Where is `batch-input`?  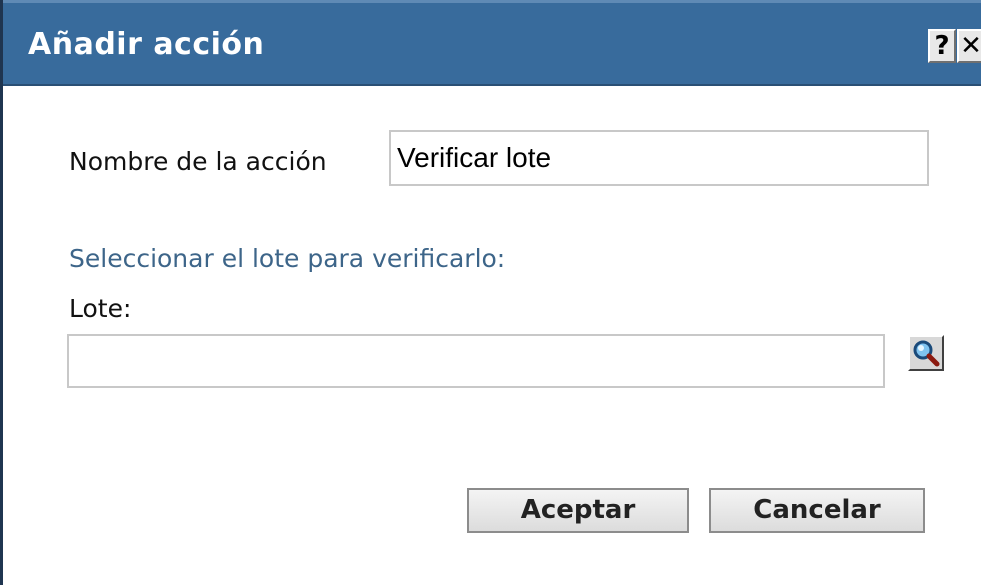 batch-input is located at coordinates (476, 361).